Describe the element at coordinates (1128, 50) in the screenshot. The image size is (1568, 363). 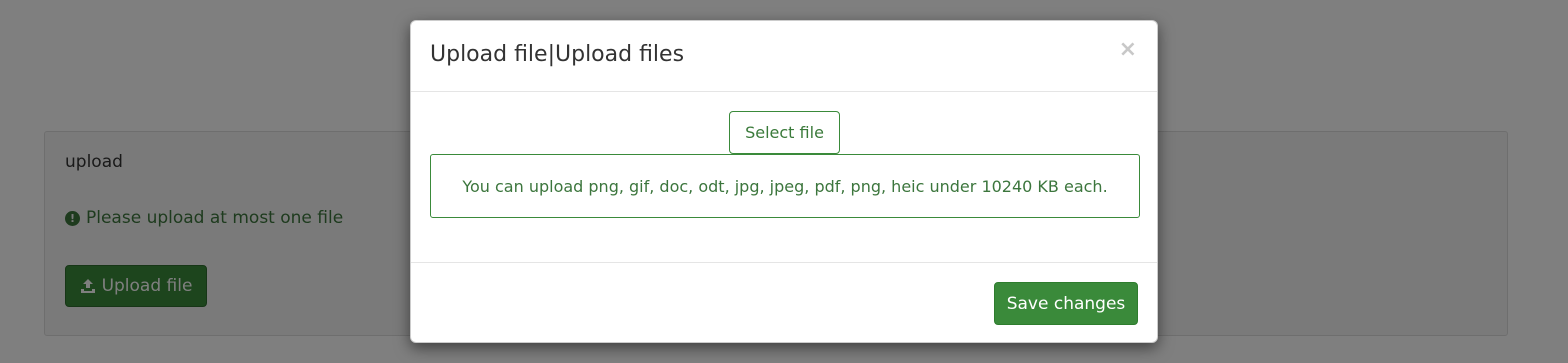
I see `close-icon: ×` at that location.